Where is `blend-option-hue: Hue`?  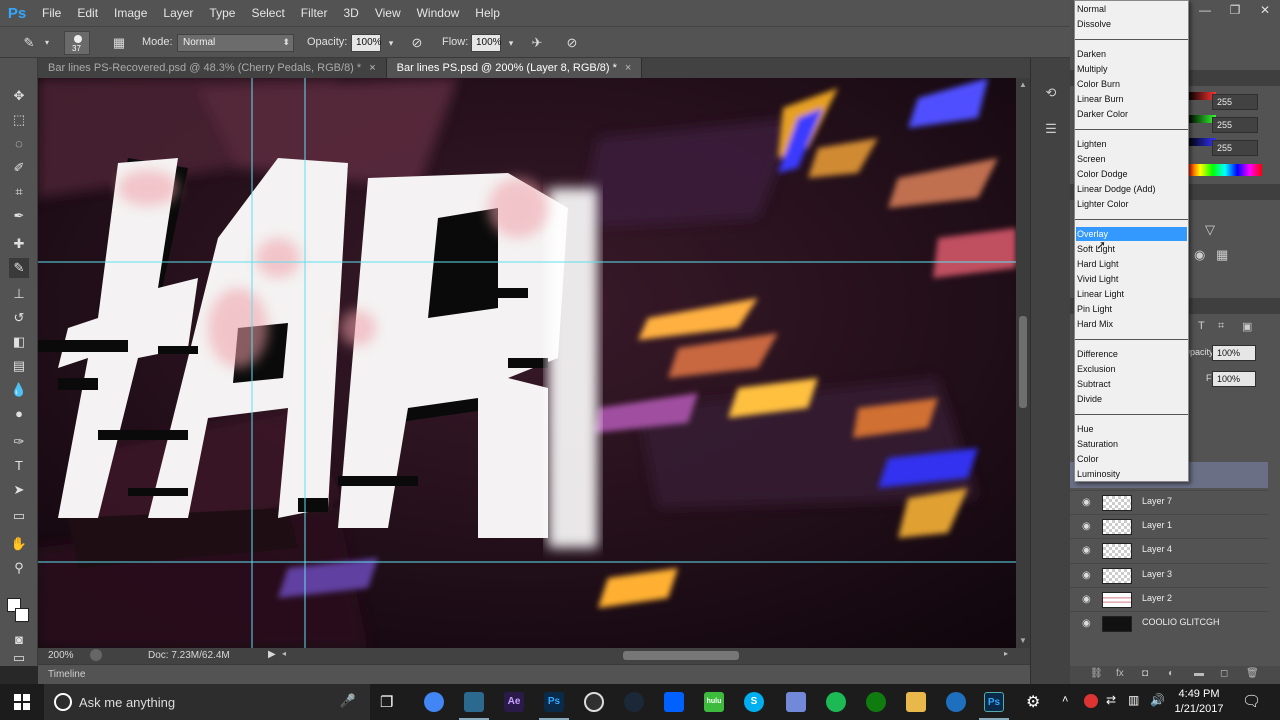 blend-option-hue: Hue is located at coordinates (1131, 429).